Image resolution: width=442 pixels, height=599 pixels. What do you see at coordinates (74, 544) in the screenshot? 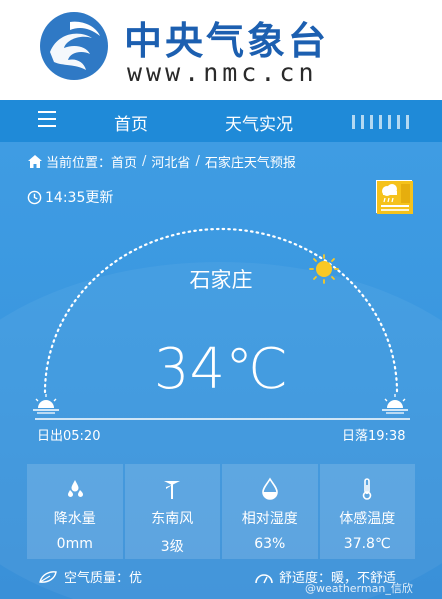
I see `stat-value: 0mm` at bounding box center [74, 544].